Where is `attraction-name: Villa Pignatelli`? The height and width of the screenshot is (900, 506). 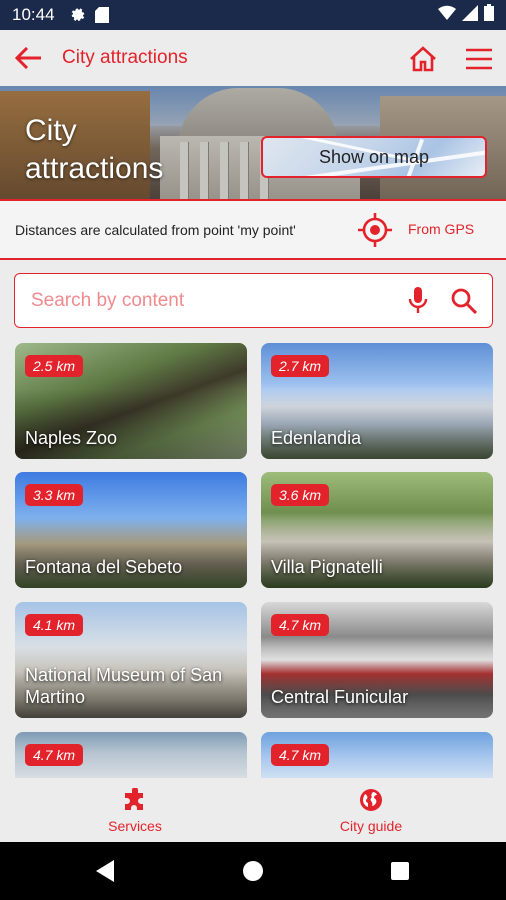 attraction-name: Villa Pignatelli is located at coordinates (327, 567).